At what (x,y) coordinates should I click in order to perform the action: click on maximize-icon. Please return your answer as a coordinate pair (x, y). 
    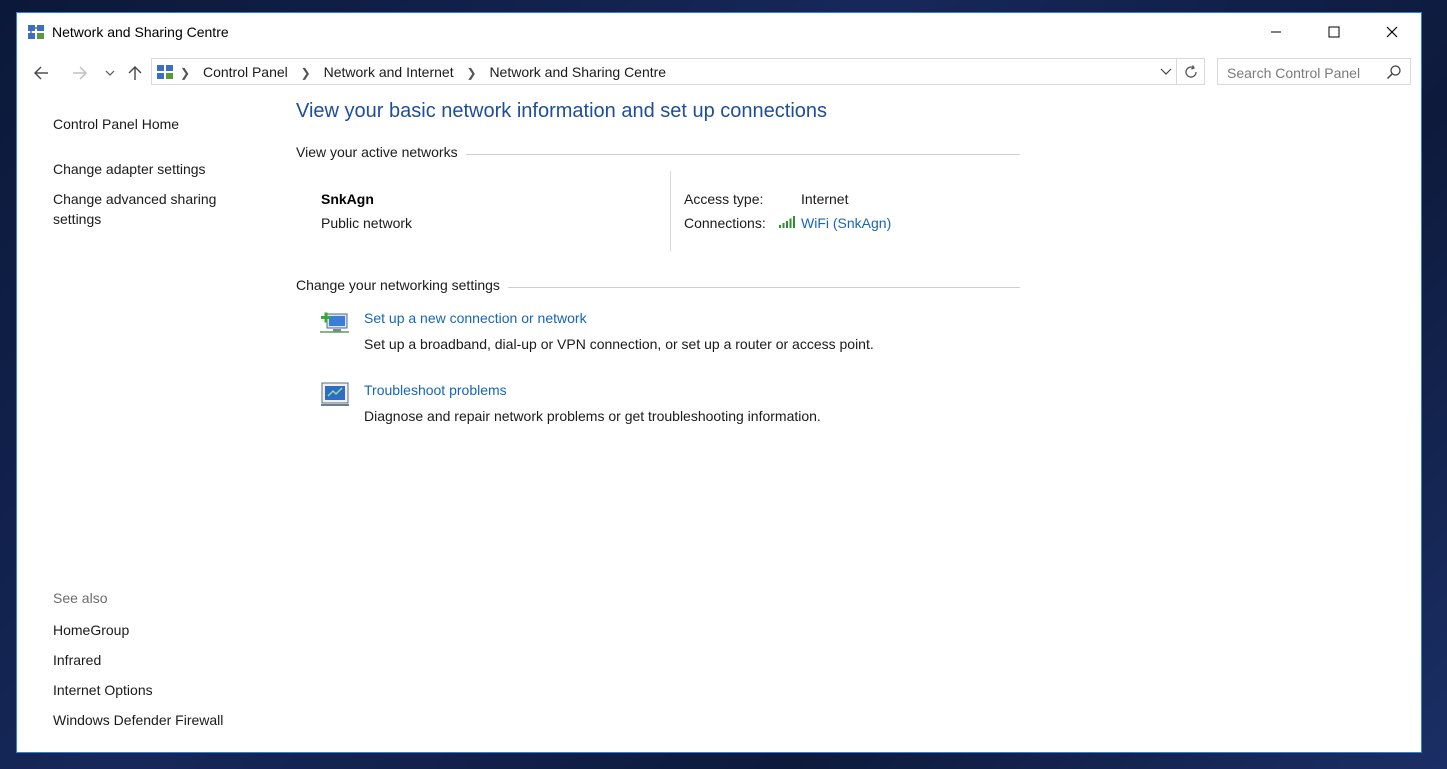
    Looking at the image, I should click on (1334, 32).